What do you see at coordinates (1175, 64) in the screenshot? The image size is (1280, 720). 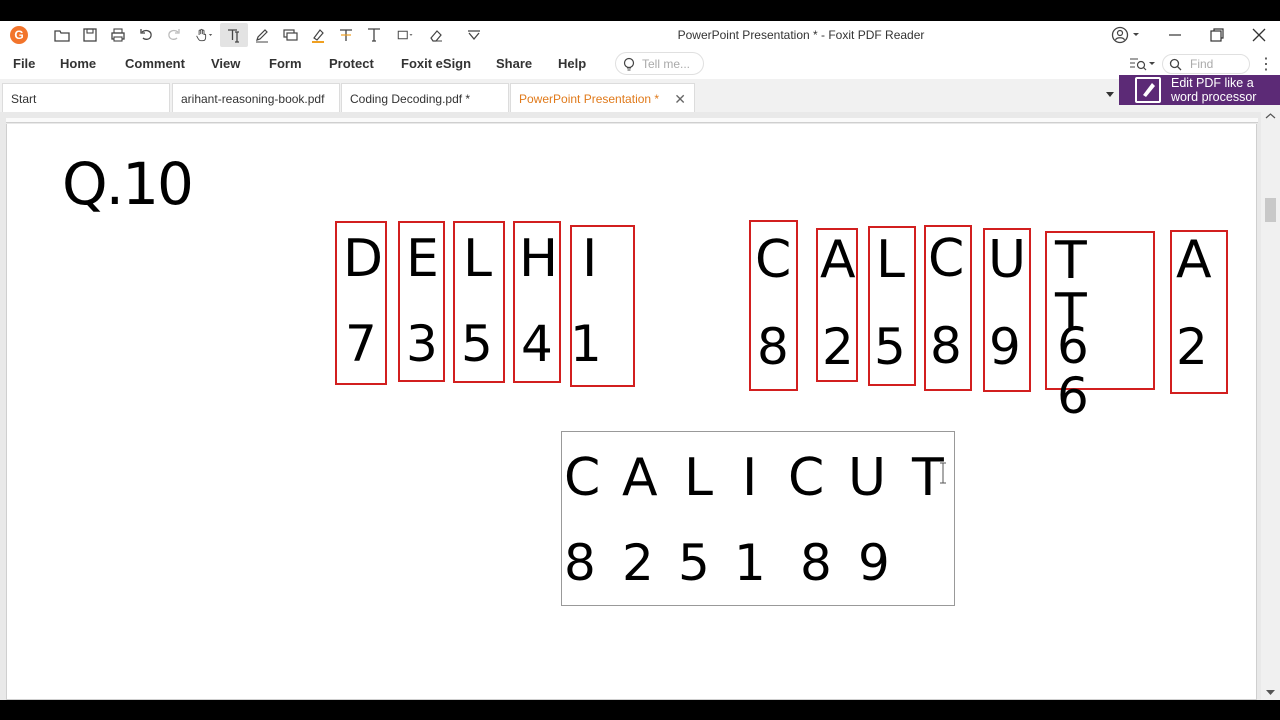 I see `search-icon` at bounding box center [1175, 64].